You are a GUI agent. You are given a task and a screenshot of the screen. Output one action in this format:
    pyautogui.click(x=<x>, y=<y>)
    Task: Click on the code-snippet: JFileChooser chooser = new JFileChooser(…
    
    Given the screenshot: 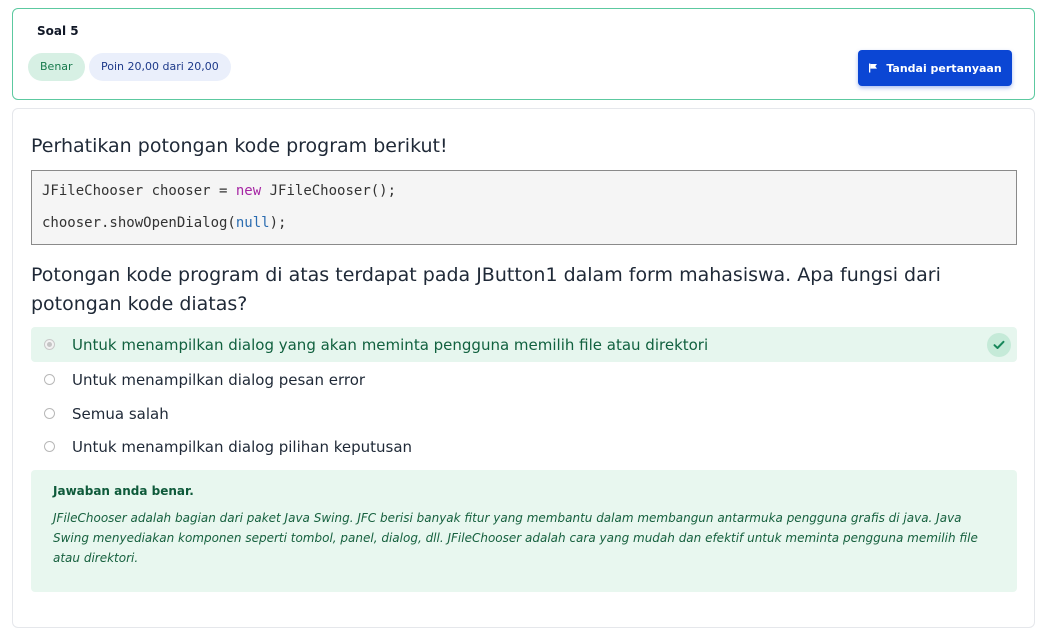 What is the action you would take?
    pyautogui.click(x=524, y=207)
    